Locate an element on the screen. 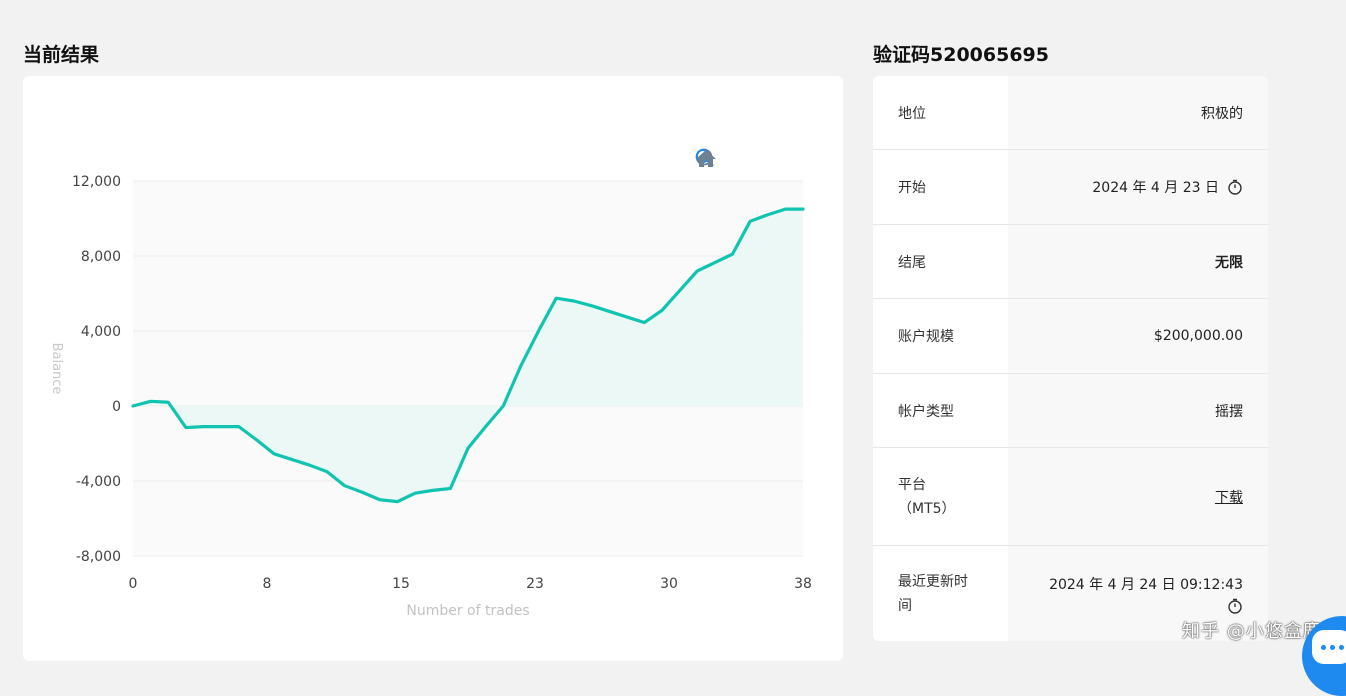 The height and width of the screenshot is (696, 1346). home-icon is located at coordinates (744, 158).